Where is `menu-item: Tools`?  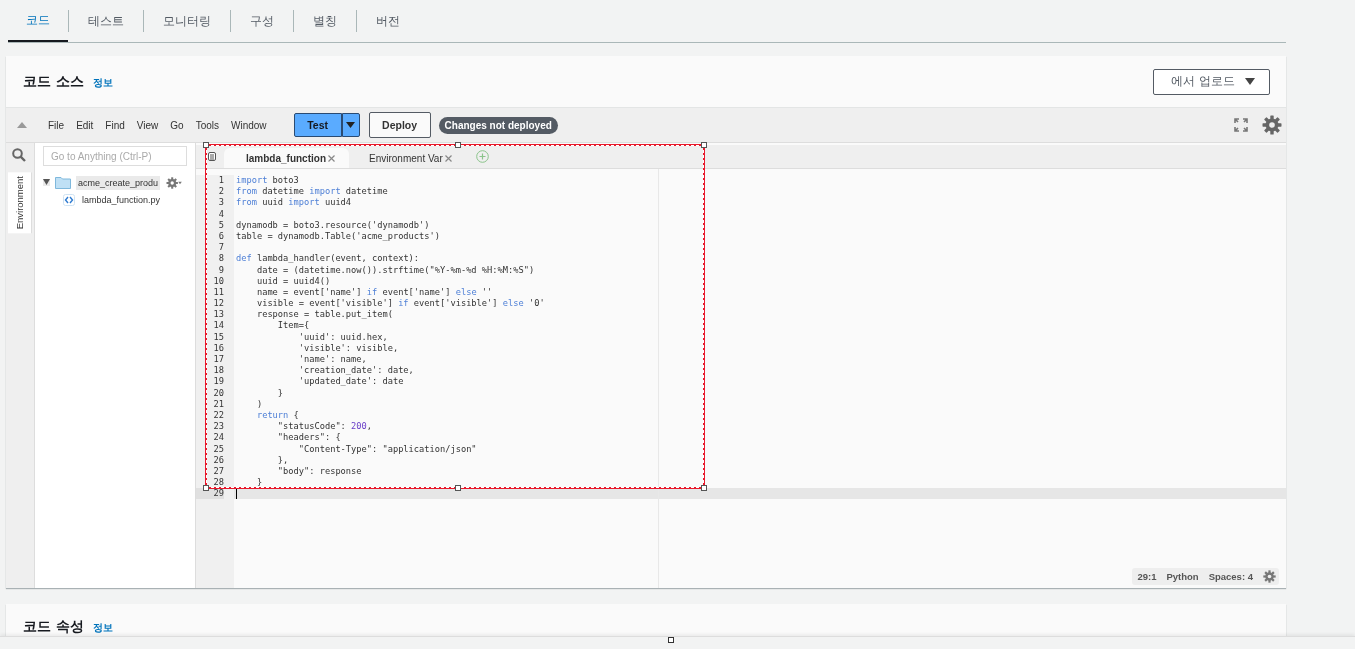 menu-item: Tools is located at coordinates (207, 125).